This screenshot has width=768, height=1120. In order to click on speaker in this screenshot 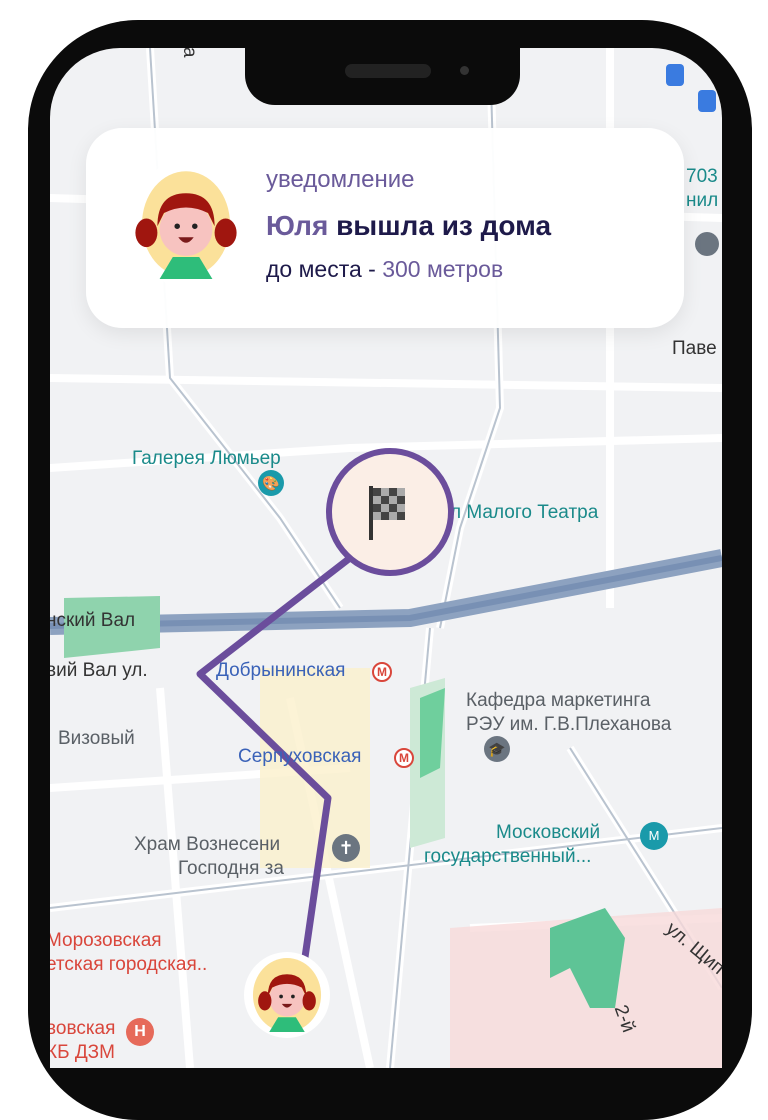, I will do `click(388, 71)`.